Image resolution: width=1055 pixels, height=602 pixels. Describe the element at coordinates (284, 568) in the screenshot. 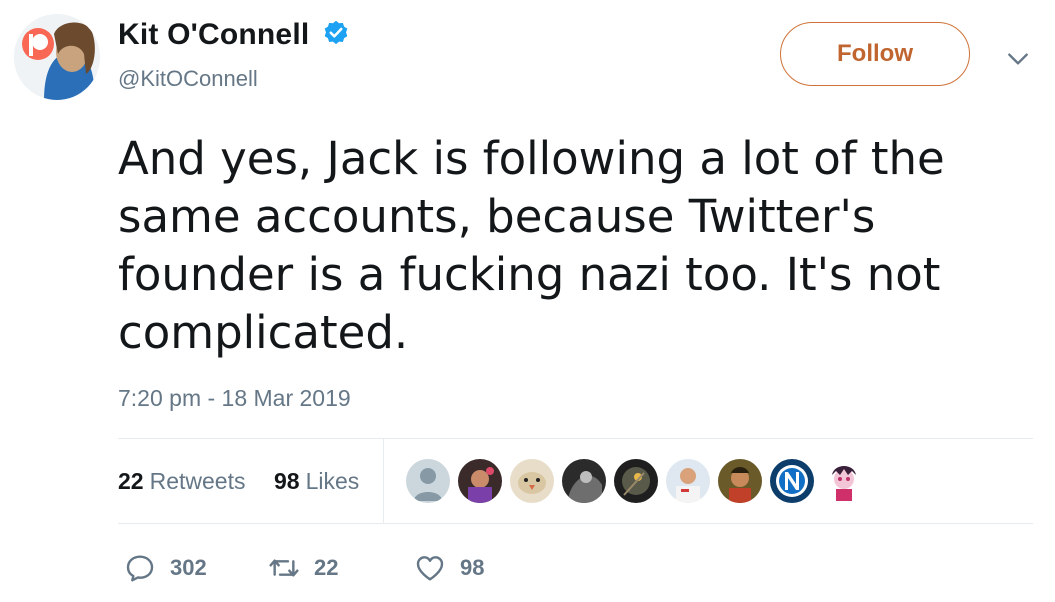

I see `retweet-icon` at that location.